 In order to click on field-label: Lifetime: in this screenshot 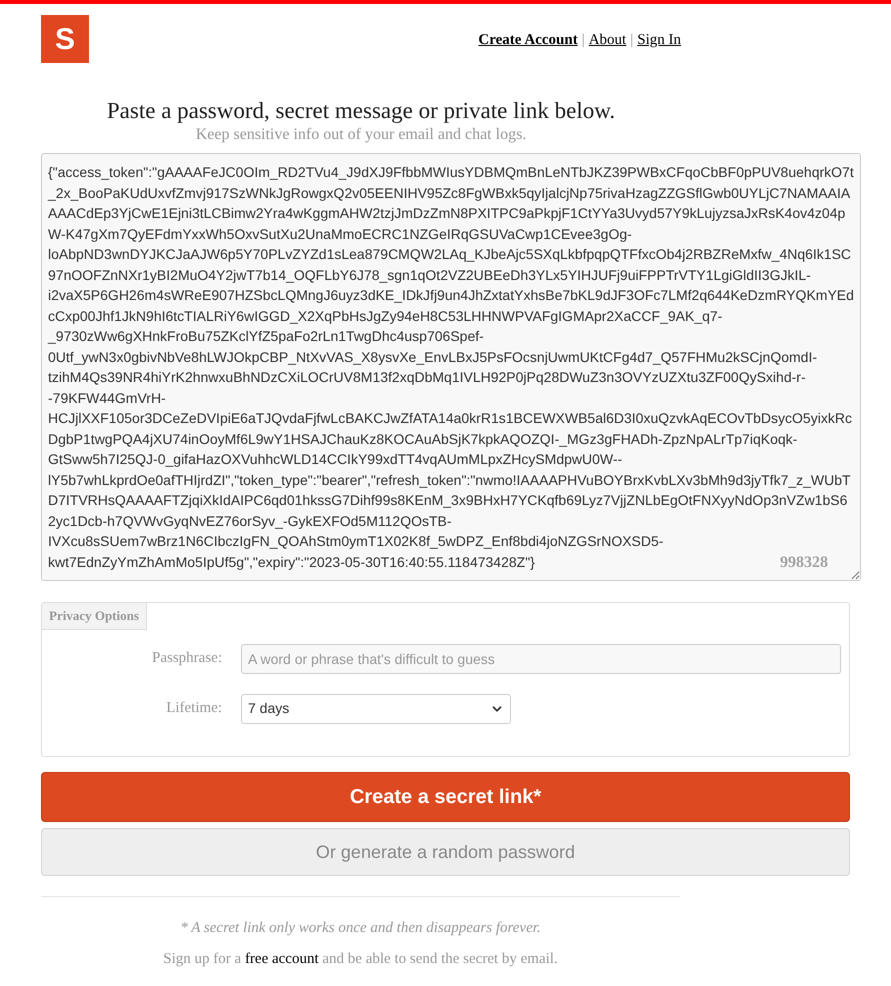, I will do `click(193, 708)`.